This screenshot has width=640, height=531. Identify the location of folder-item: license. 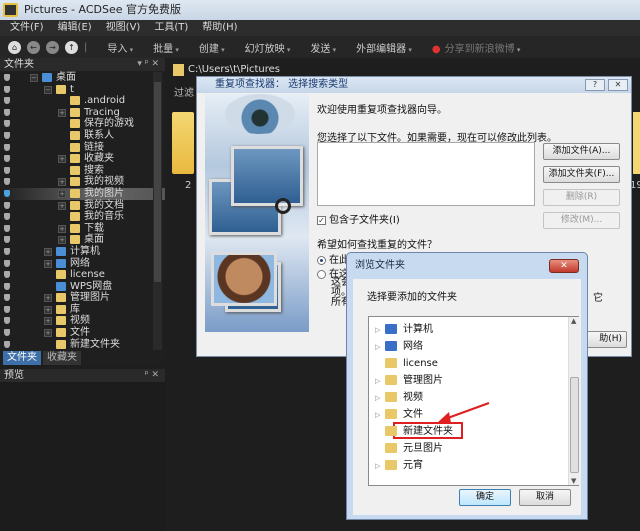
(406, 363).